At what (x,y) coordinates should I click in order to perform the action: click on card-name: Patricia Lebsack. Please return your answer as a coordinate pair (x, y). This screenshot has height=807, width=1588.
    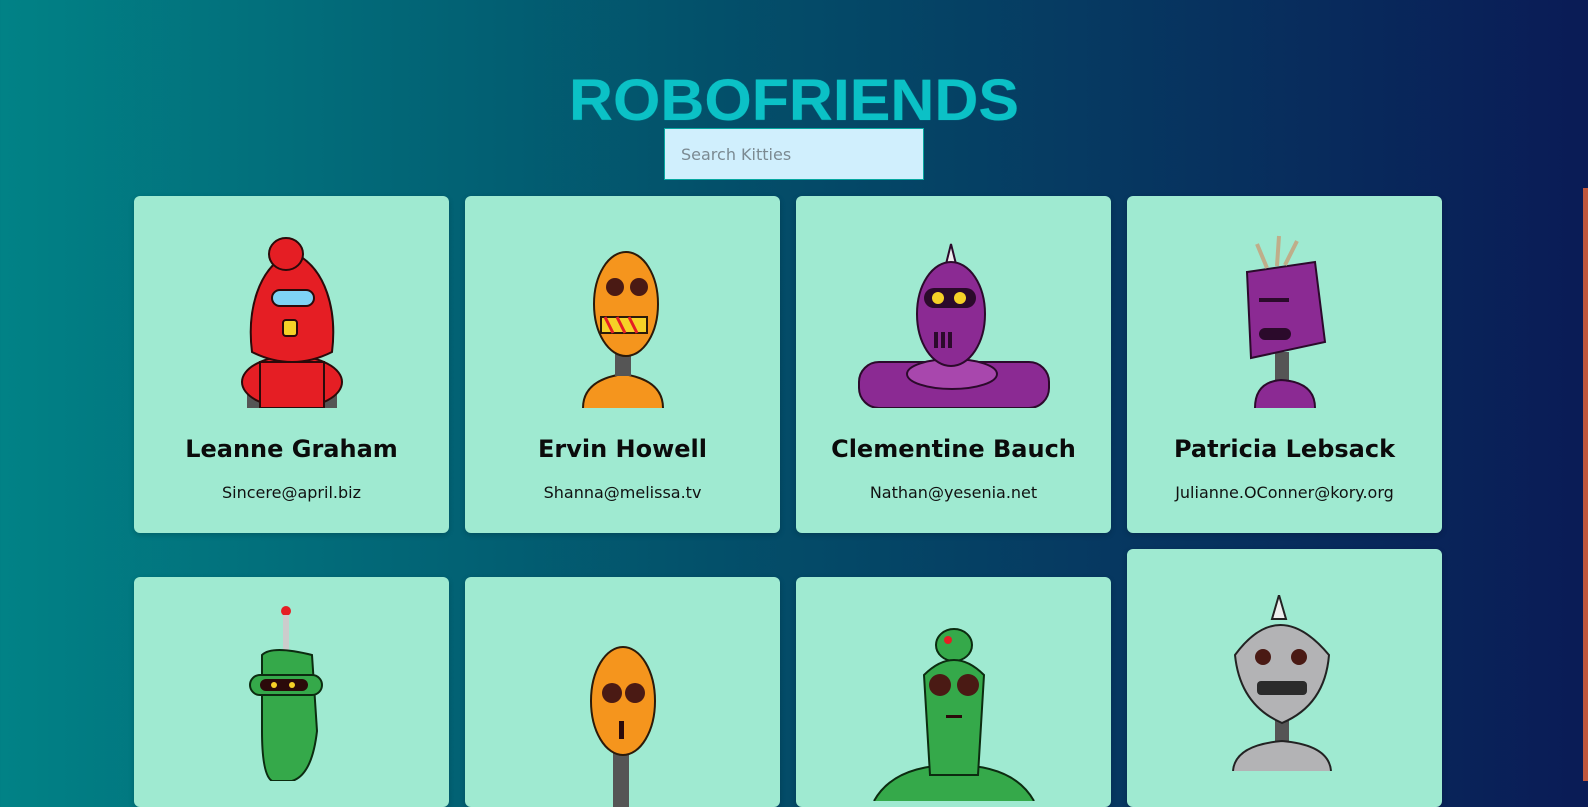
    Looking at the image, I should click on (1284, 449).